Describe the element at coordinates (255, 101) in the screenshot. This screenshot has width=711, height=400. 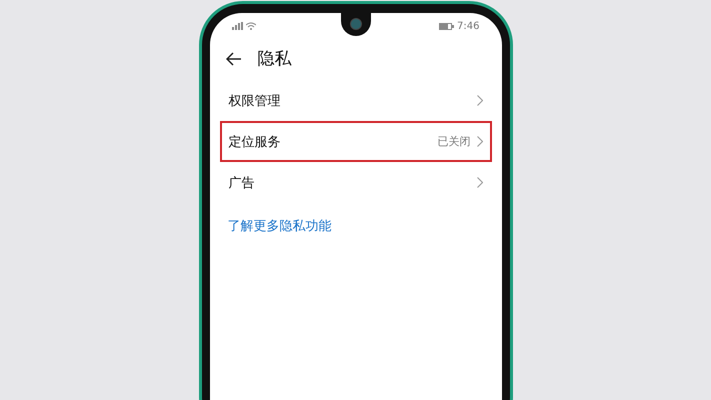
I see `row-label: 权限管理` at that location.